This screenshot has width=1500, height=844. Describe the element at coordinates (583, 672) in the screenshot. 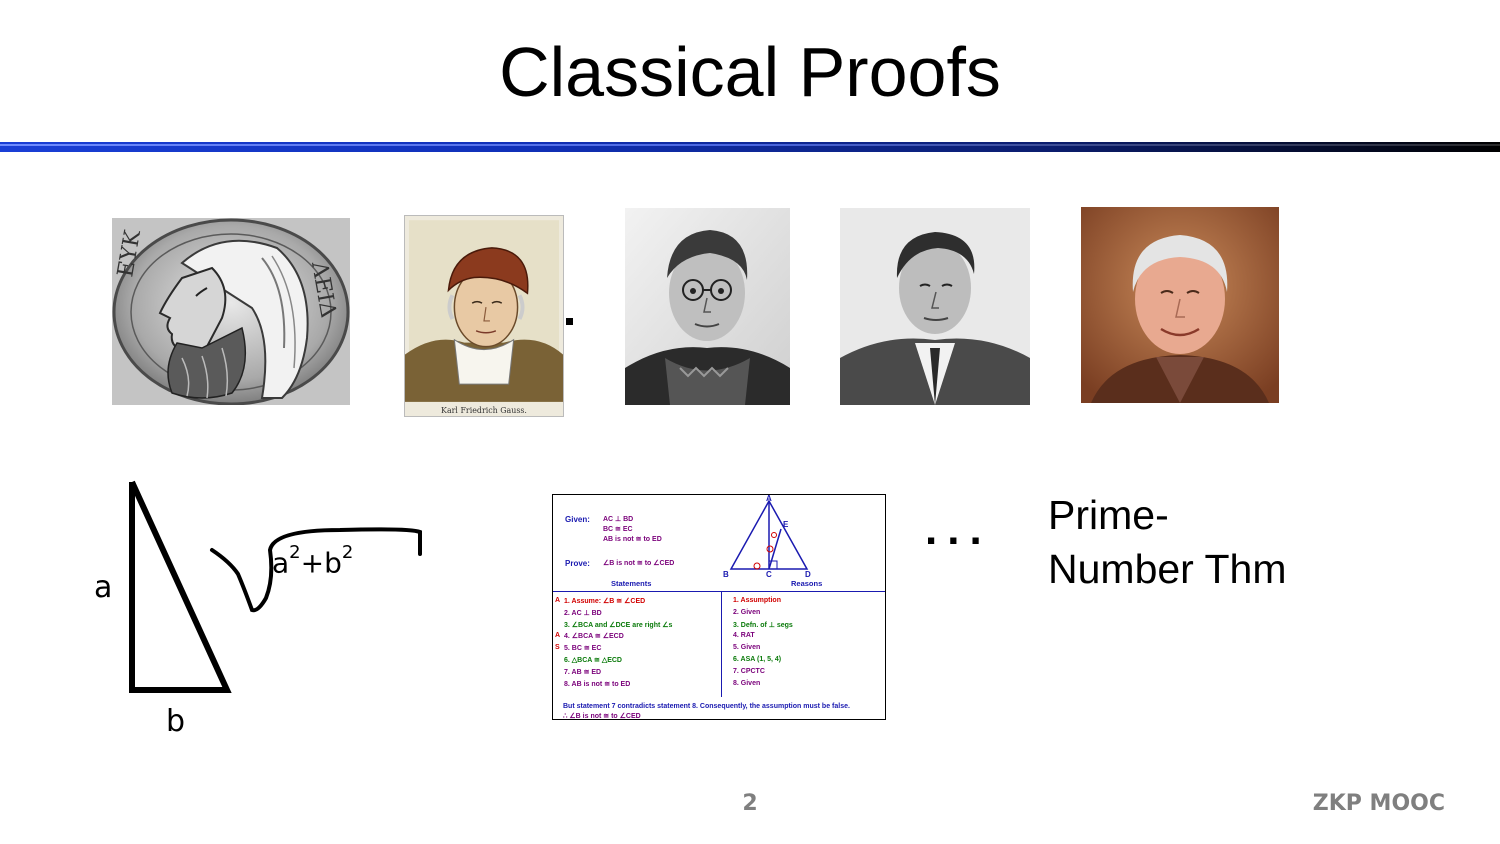

I see `proof-statement: 7. AB ≅ ED` at that location.